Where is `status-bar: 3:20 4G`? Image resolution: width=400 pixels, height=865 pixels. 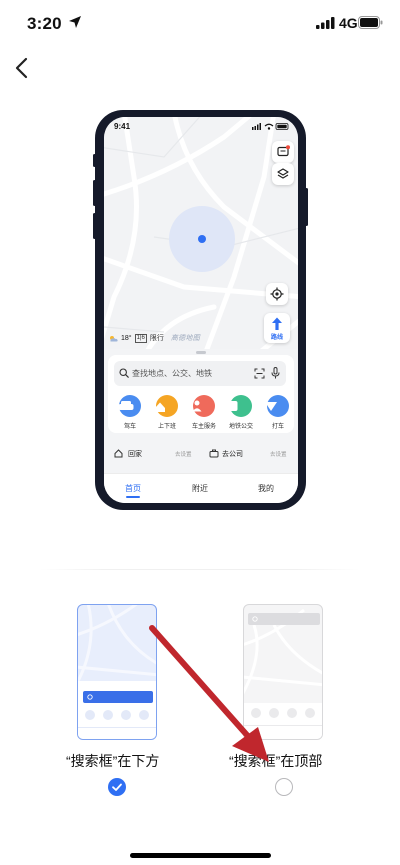
status-bar: 3:20 4G is located at coordinates (200, 23).